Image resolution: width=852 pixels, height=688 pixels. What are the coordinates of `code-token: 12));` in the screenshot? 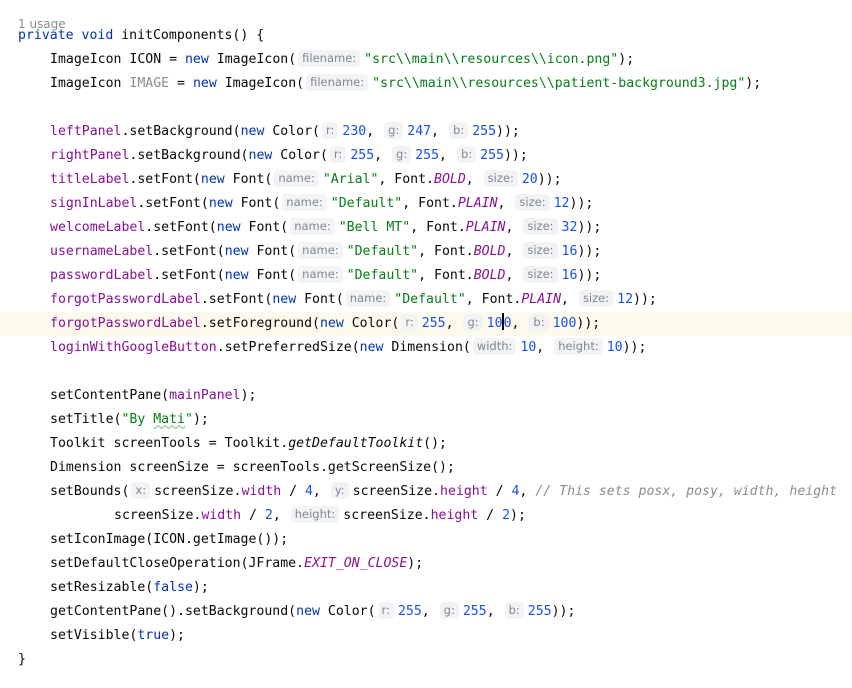 It's located at (573, 203).